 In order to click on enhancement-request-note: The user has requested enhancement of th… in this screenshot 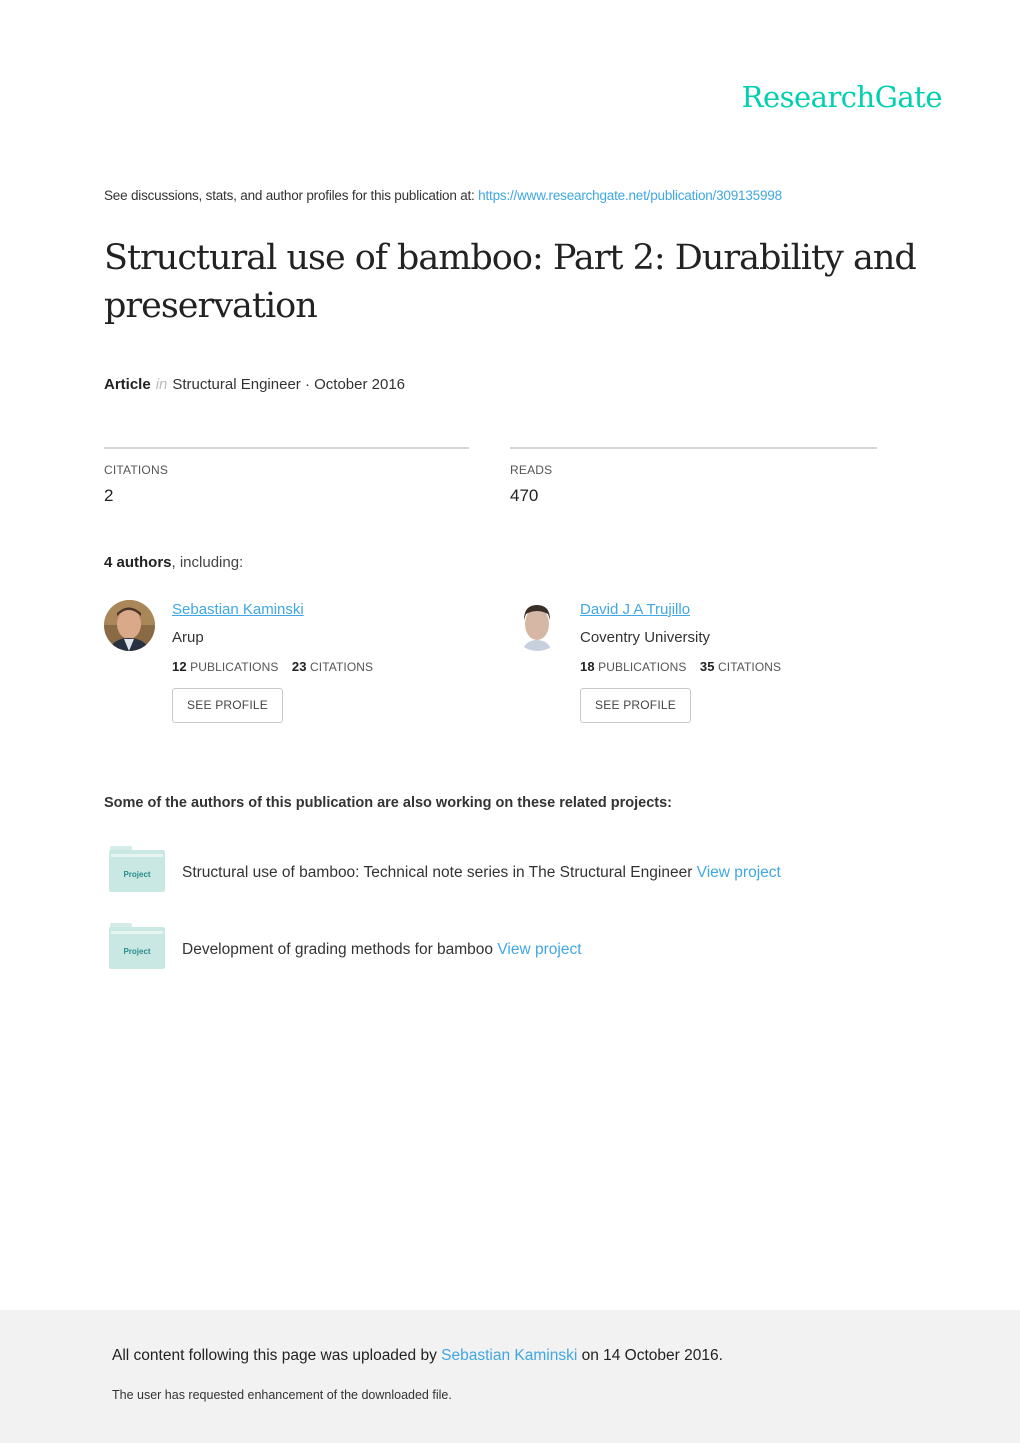, I will do `click(282, 1395)`.